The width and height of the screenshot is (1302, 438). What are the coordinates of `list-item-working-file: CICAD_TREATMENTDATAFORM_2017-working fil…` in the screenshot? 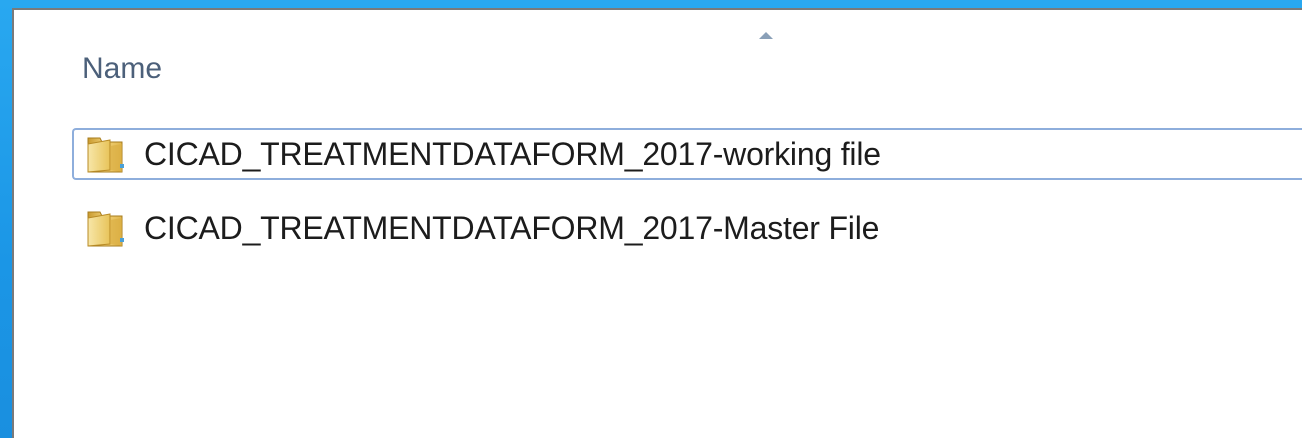 It's located at (687, 154).